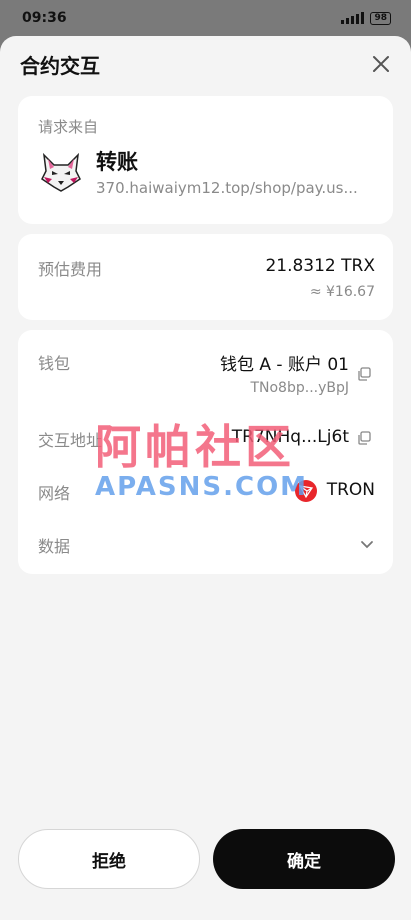  What do you see at coordinates (320, 266) in the screenshot?
I see `fee-amount: 21.8312 TRX` at bounding box center [320, 266].